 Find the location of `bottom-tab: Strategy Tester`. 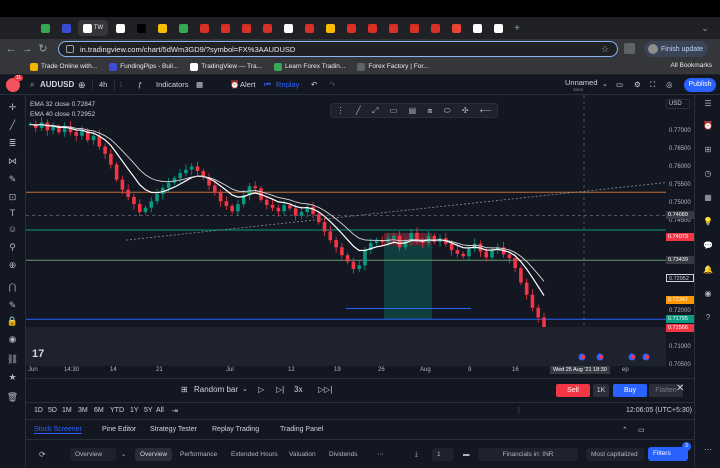

bottom-tab: Strategy Tester is located at coordinates (173, 429).